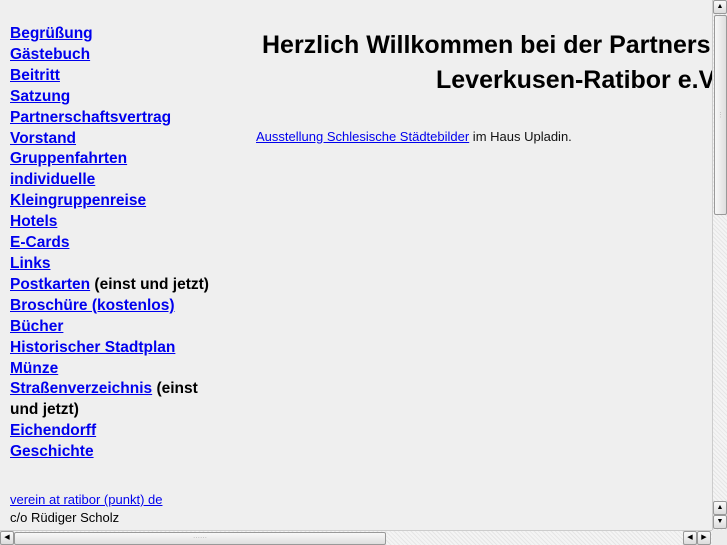 Image resolution: width=727 pixels, height=545 pixels. I want to click on exhibition-link: Ausstellung Schlesische Städtebilder, so click(362, 136).